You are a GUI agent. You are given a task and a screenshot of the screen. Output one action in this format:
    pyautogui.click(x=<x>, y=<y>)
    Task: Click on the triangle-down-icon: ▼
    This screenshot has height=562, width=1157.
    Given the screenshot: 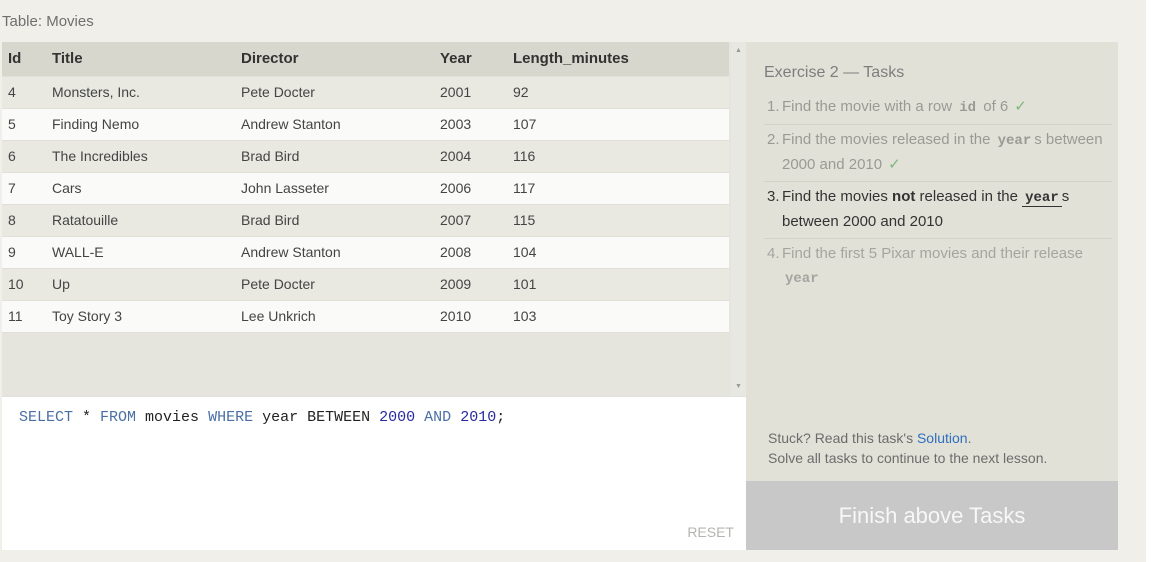 What is the action you would take?
    pyautogui.click(x=738, y=387)
    